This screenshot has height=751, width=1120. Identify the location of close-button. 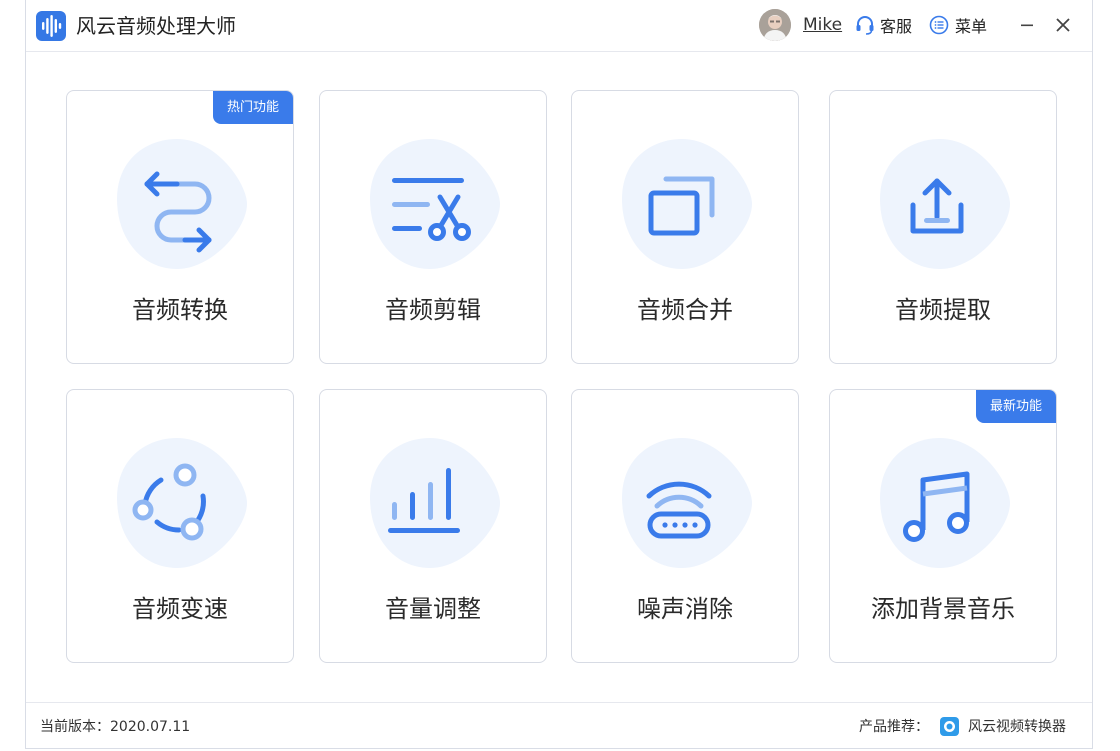
(1063, 25).